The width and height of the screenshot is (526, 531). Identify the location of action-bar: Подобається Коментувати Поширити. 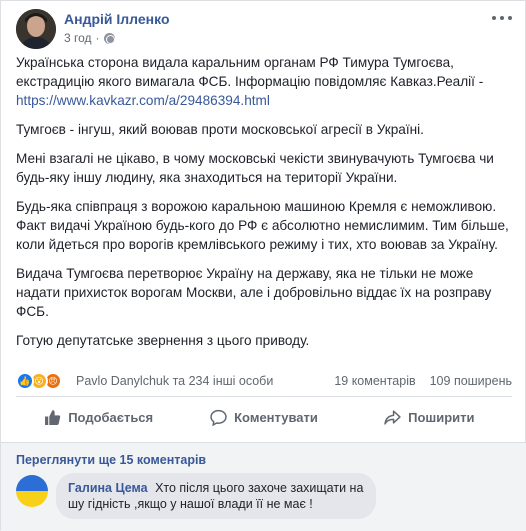
(264, 417).